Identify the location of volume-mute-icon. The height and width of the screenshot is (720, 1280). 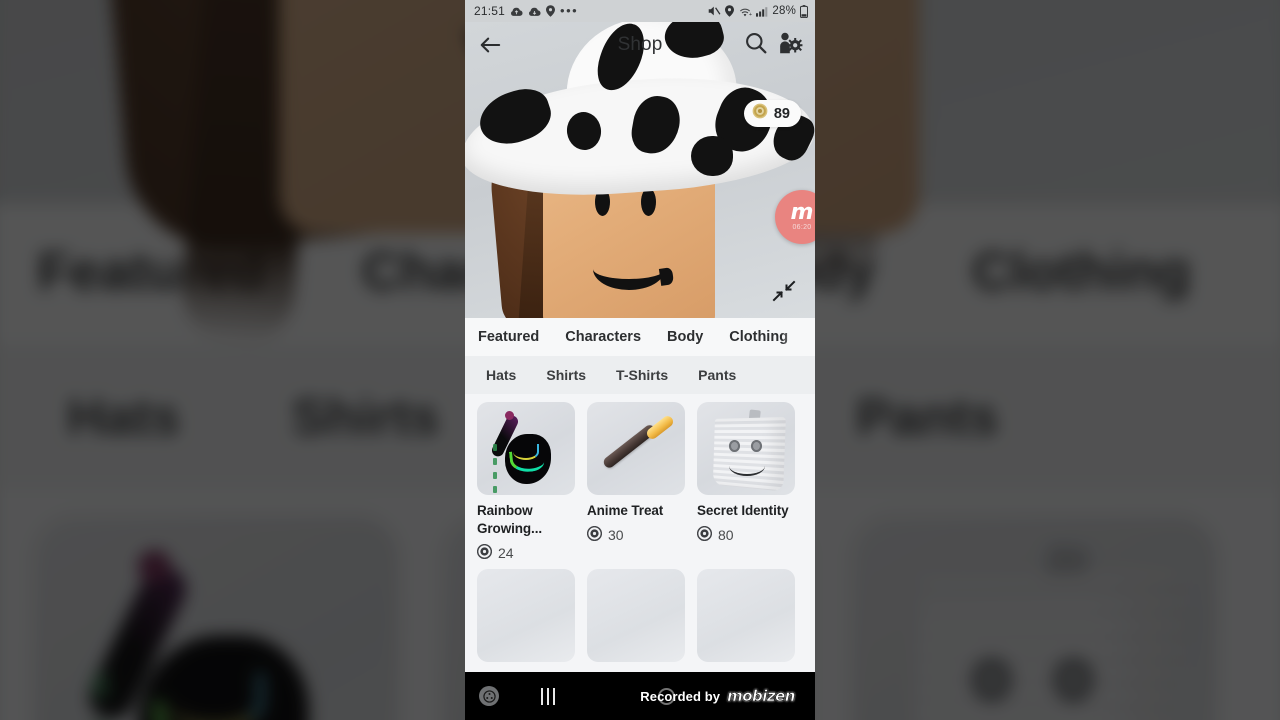
(714, 11).